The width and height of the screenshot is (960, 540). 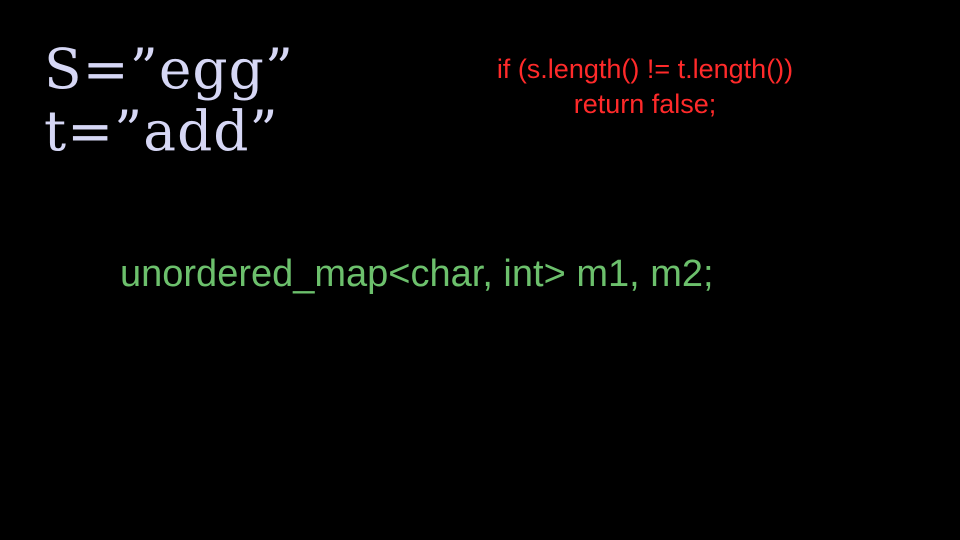 I want to click on length-check-condition: if (s.length() != t.length()), so click(x=645, y=69).